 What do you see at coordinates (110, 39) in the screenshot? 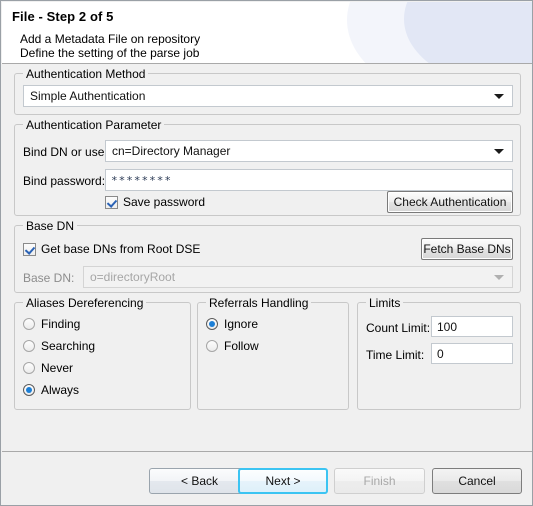
I see `header-subtitle-line-1: Add a Metadata File on repository` at bounding box center [110, 39].